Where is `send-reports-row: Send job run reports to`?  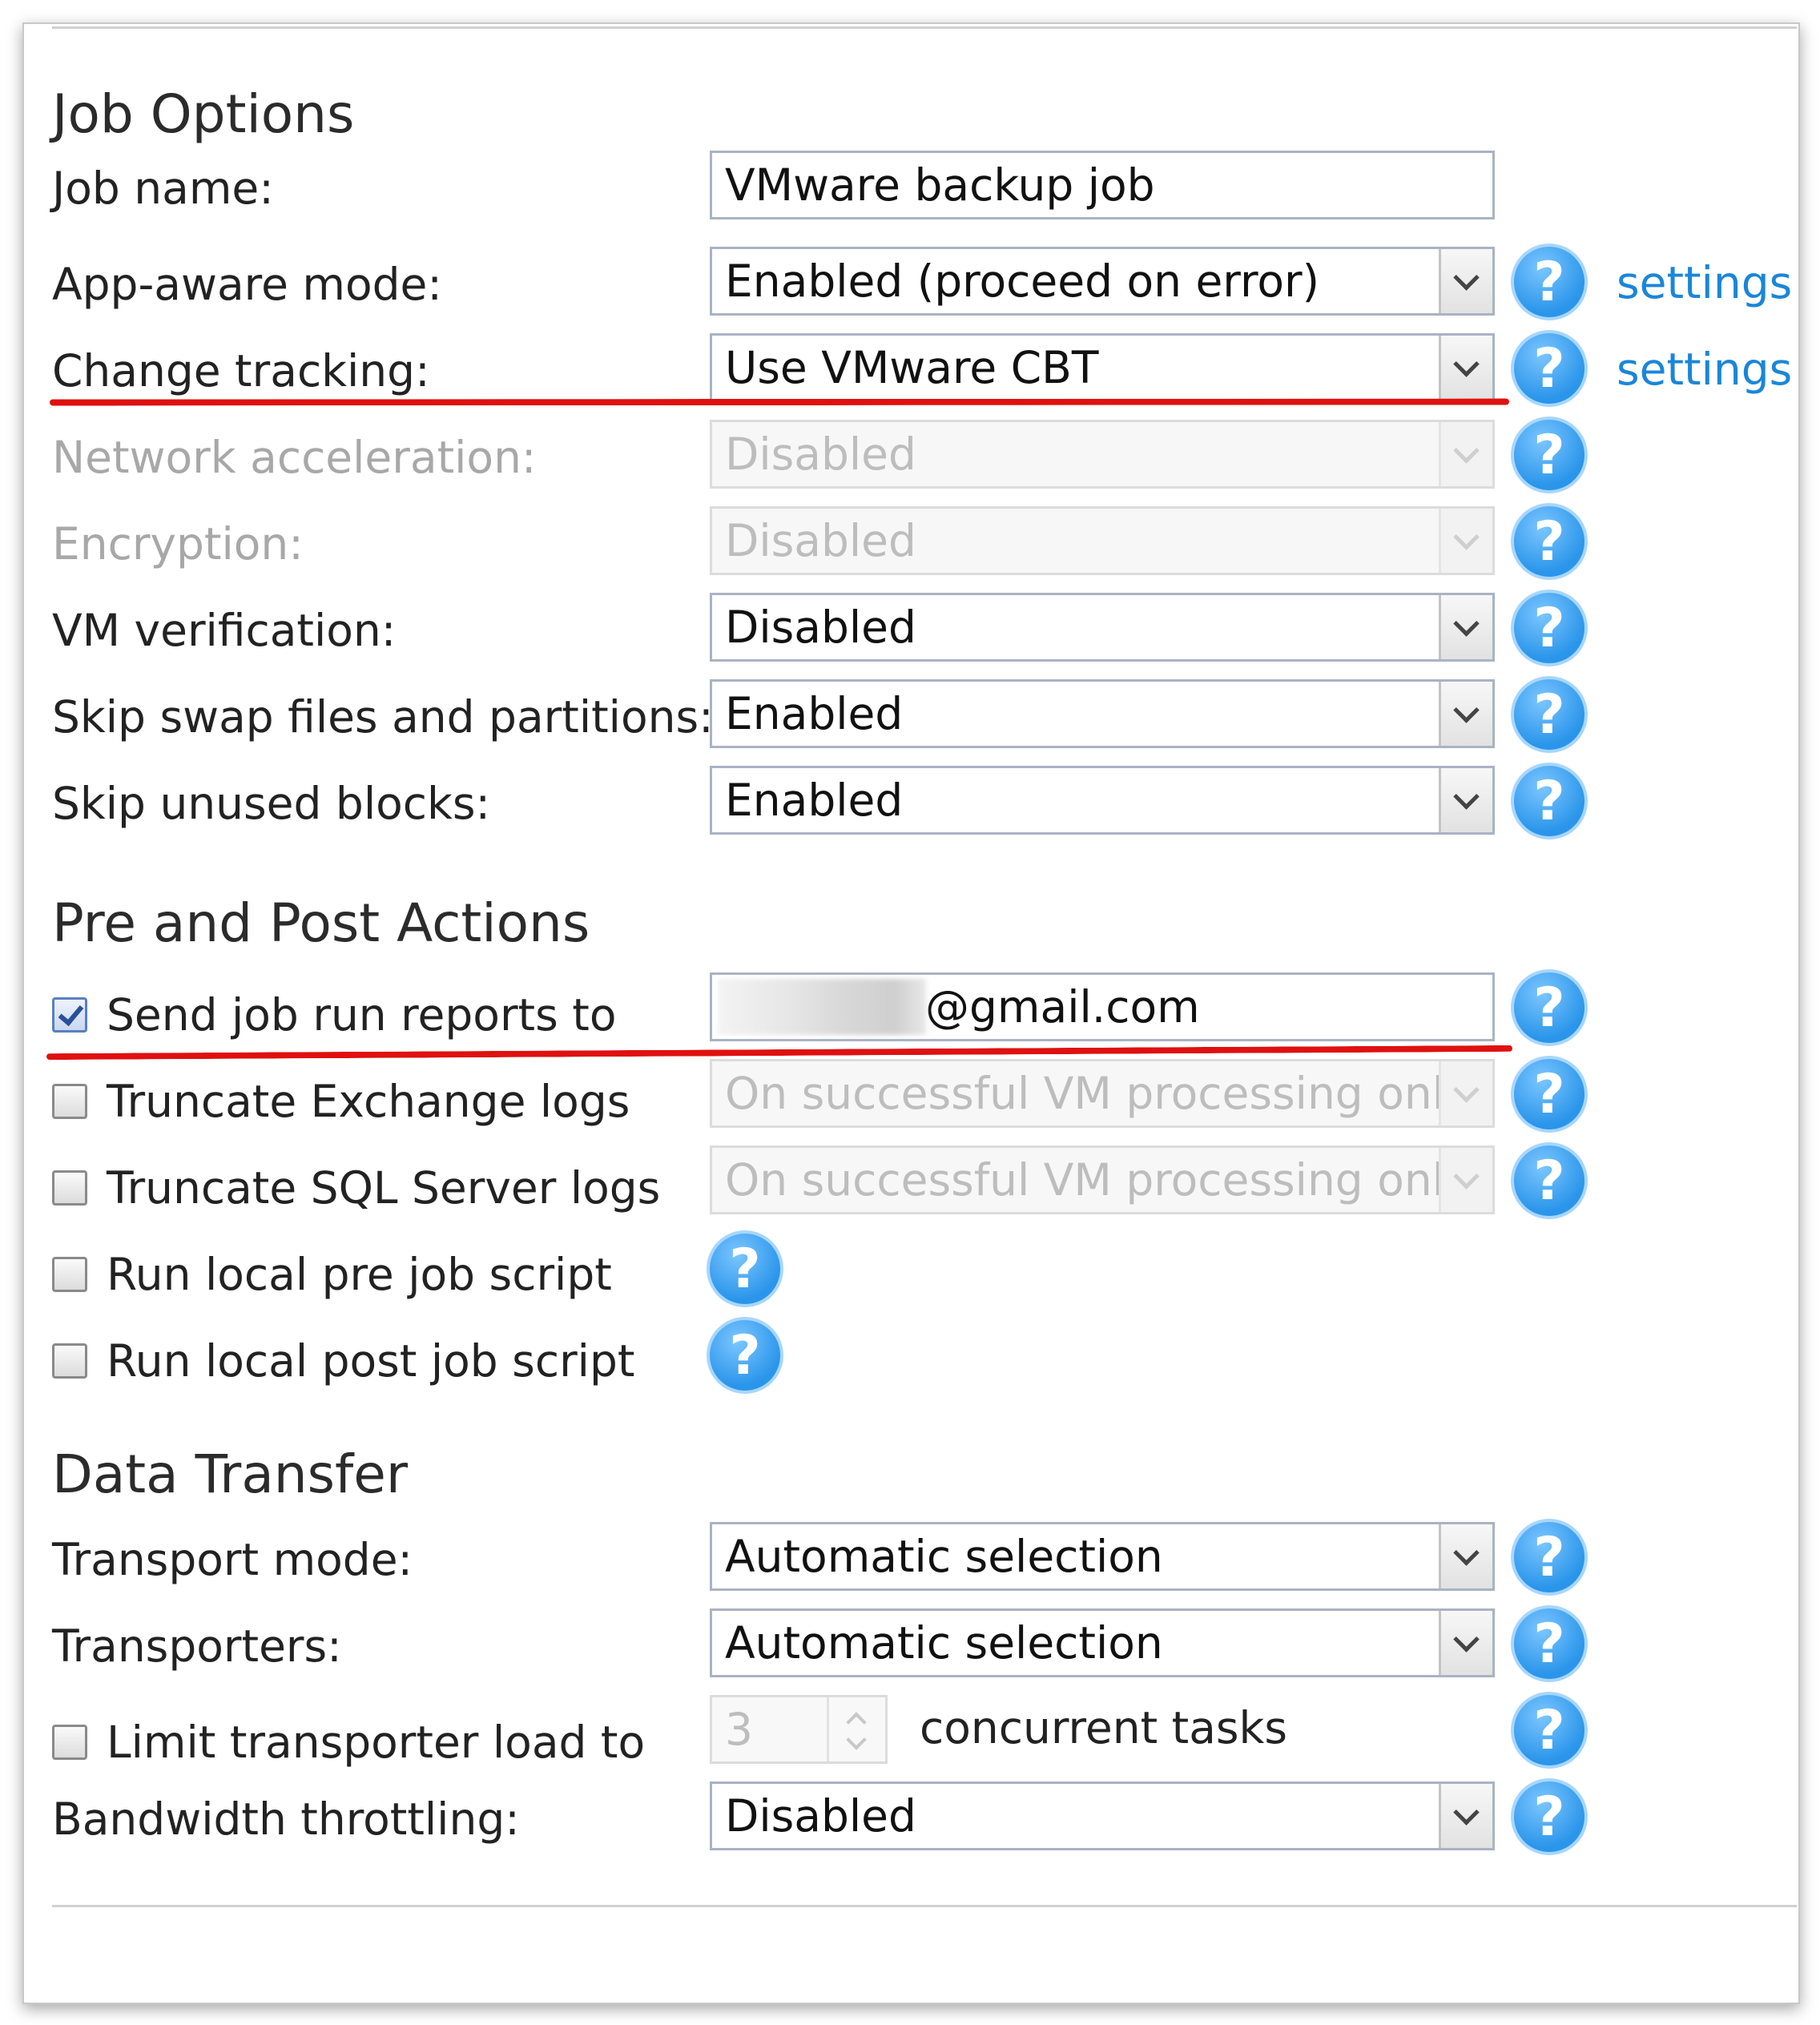
send-reports-row: Send job run reports to is located at coordinates (334, 1015).